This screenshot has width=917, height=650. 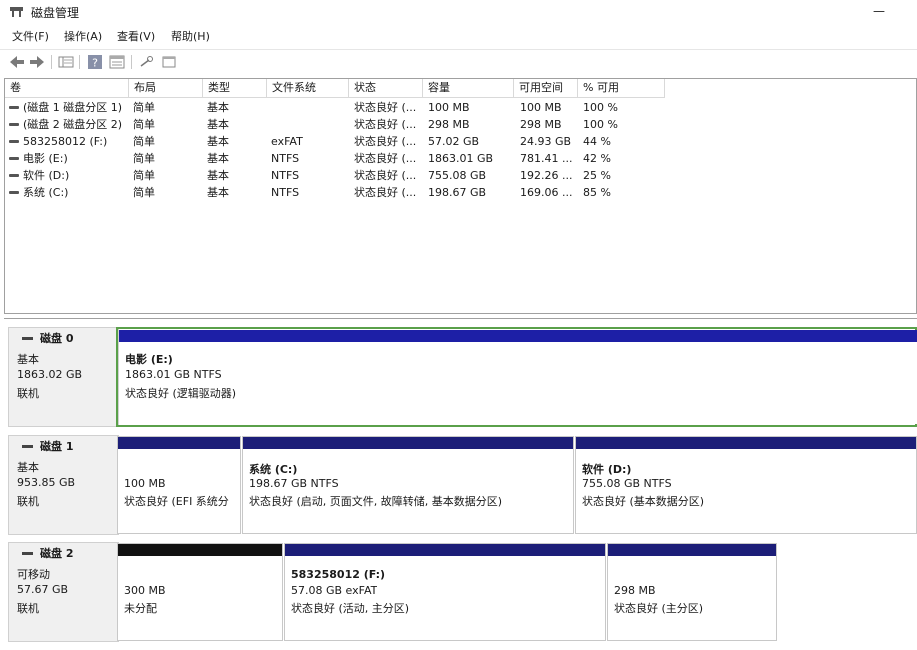 What do you see at coordinates (879, 12) in the screenshot?
I see `minimize-button: —` at bounding box center [879, 12].